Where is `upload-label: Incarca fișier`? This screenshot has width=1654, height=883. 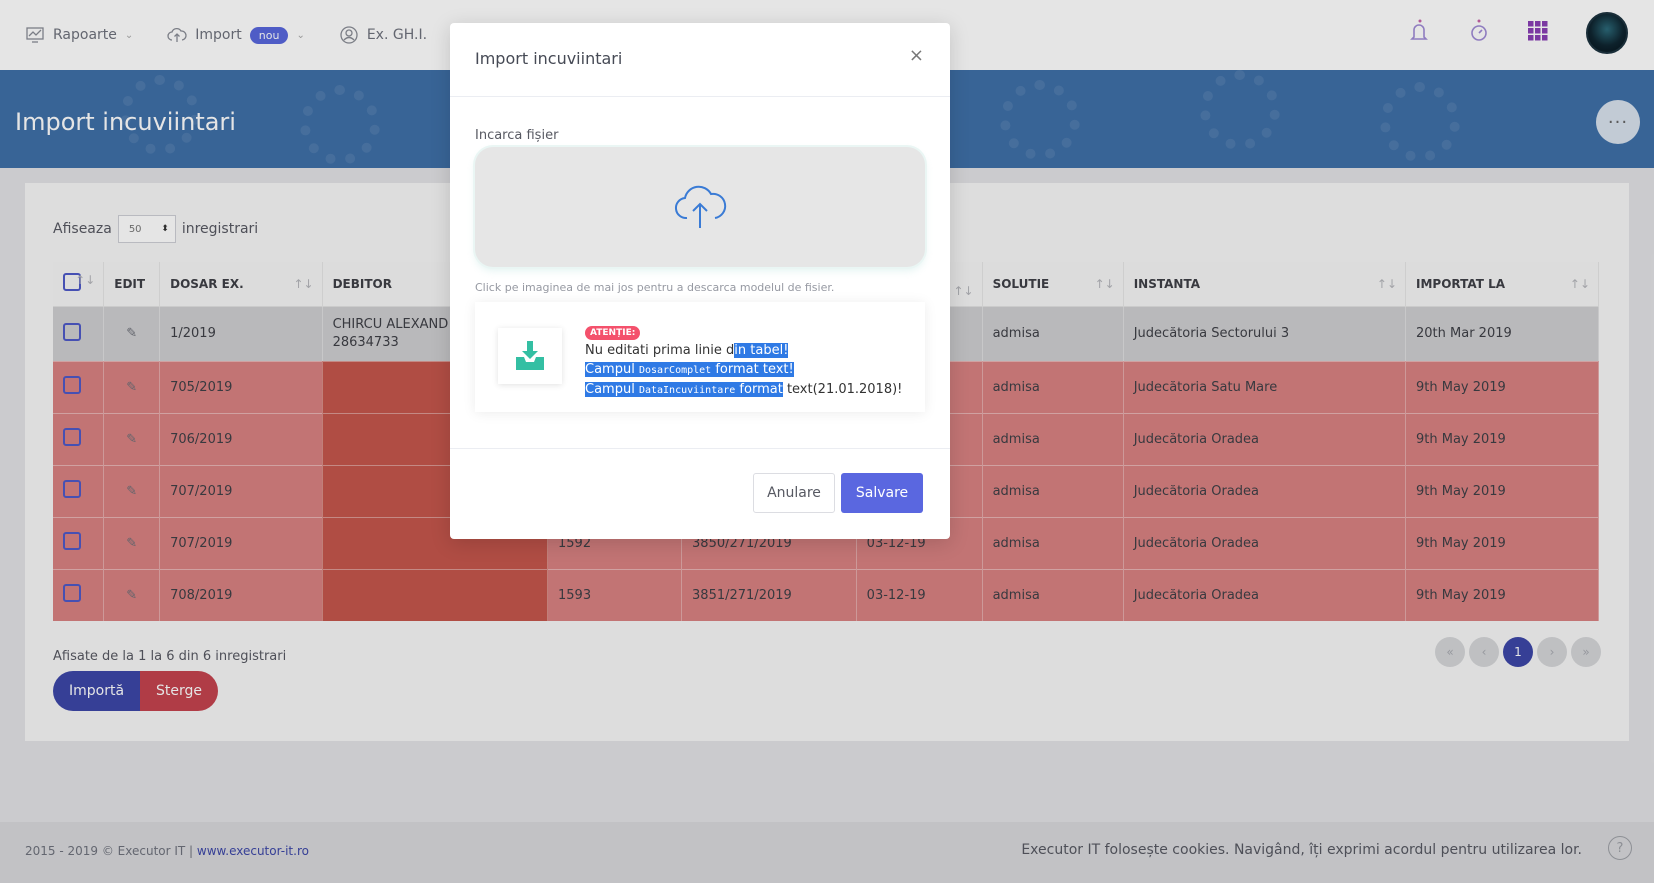
upload-label: Incarca fișier is located at coordinates (517, 135).